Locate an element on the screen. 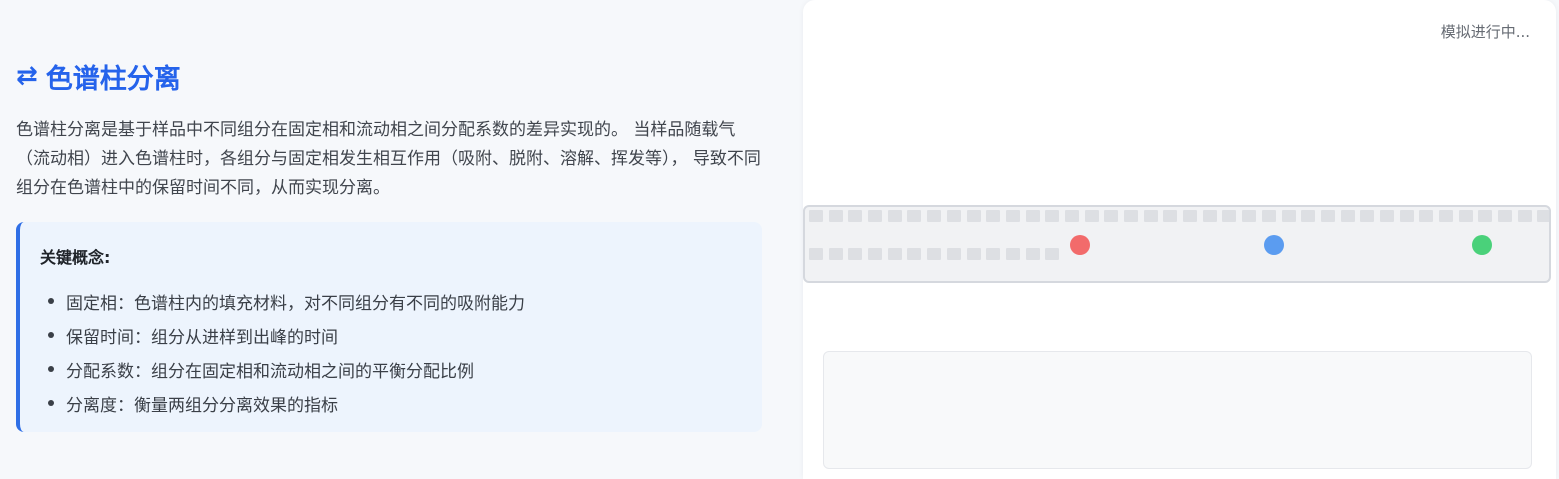  concept-text: 保留时间：组分从进样到出峰的时间 is located at coordinates (202, 337).